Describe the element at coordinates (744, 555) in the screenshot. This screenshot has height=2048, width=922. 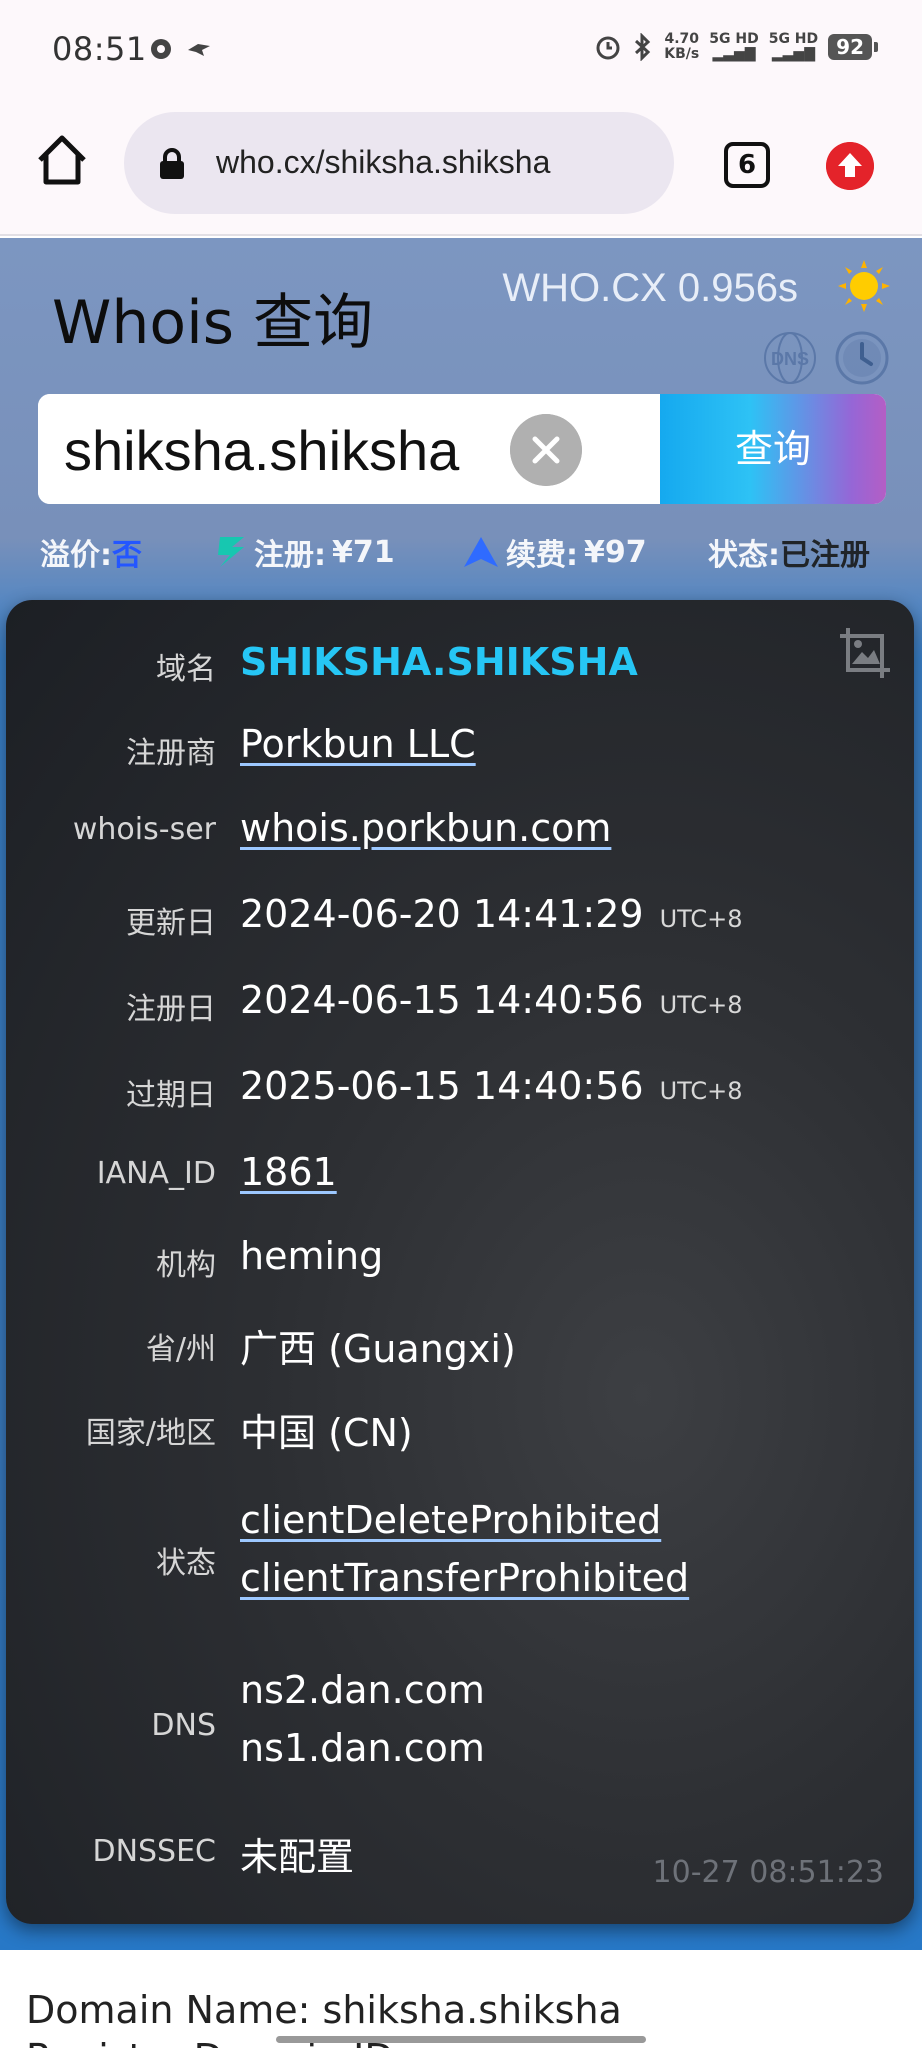
I see `status-label: 状态:` at that location.